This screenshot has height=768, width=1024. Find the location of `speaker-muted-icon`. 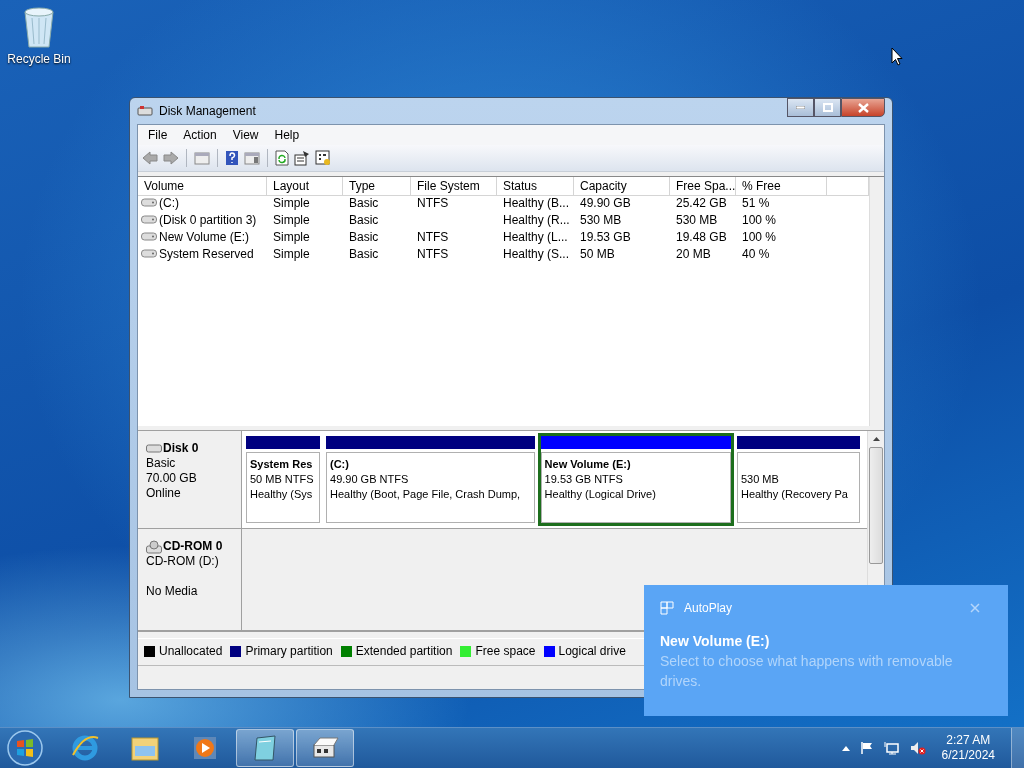

speaker-muted-icon is located at coordinates (917, 748).